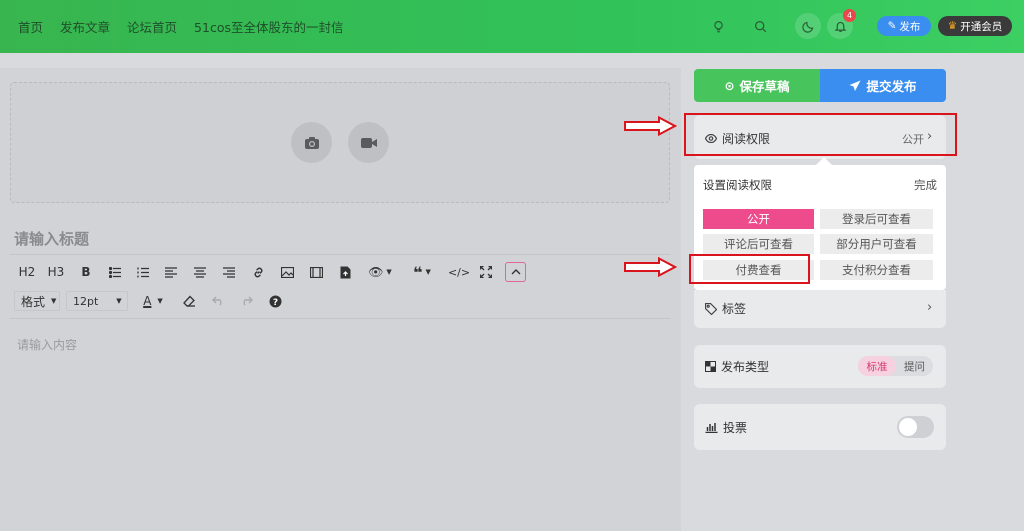 The height and width of the screenshot is (531, 1024). I want to click on paper-plane-icon, so click(855, 85).